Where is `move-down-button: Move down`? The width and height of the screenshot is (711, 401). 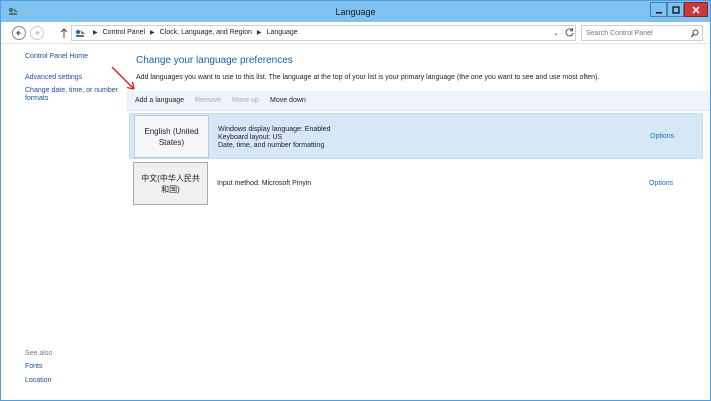
move-down-button: Move down is located at coordinates (288, 100).